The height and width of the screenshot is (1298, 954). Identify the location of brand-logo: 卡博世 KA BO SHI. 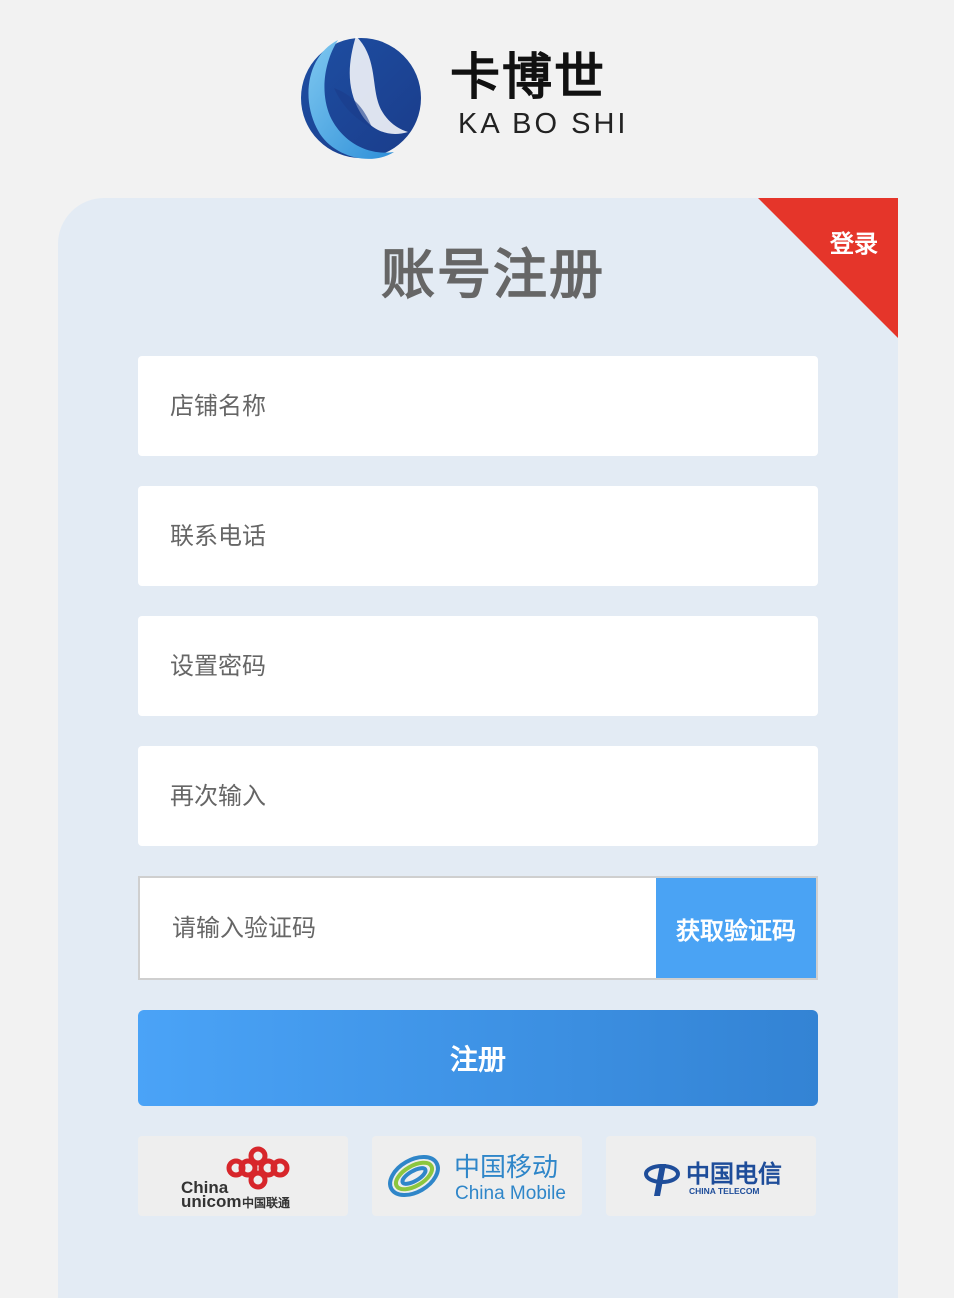
(478, 100).